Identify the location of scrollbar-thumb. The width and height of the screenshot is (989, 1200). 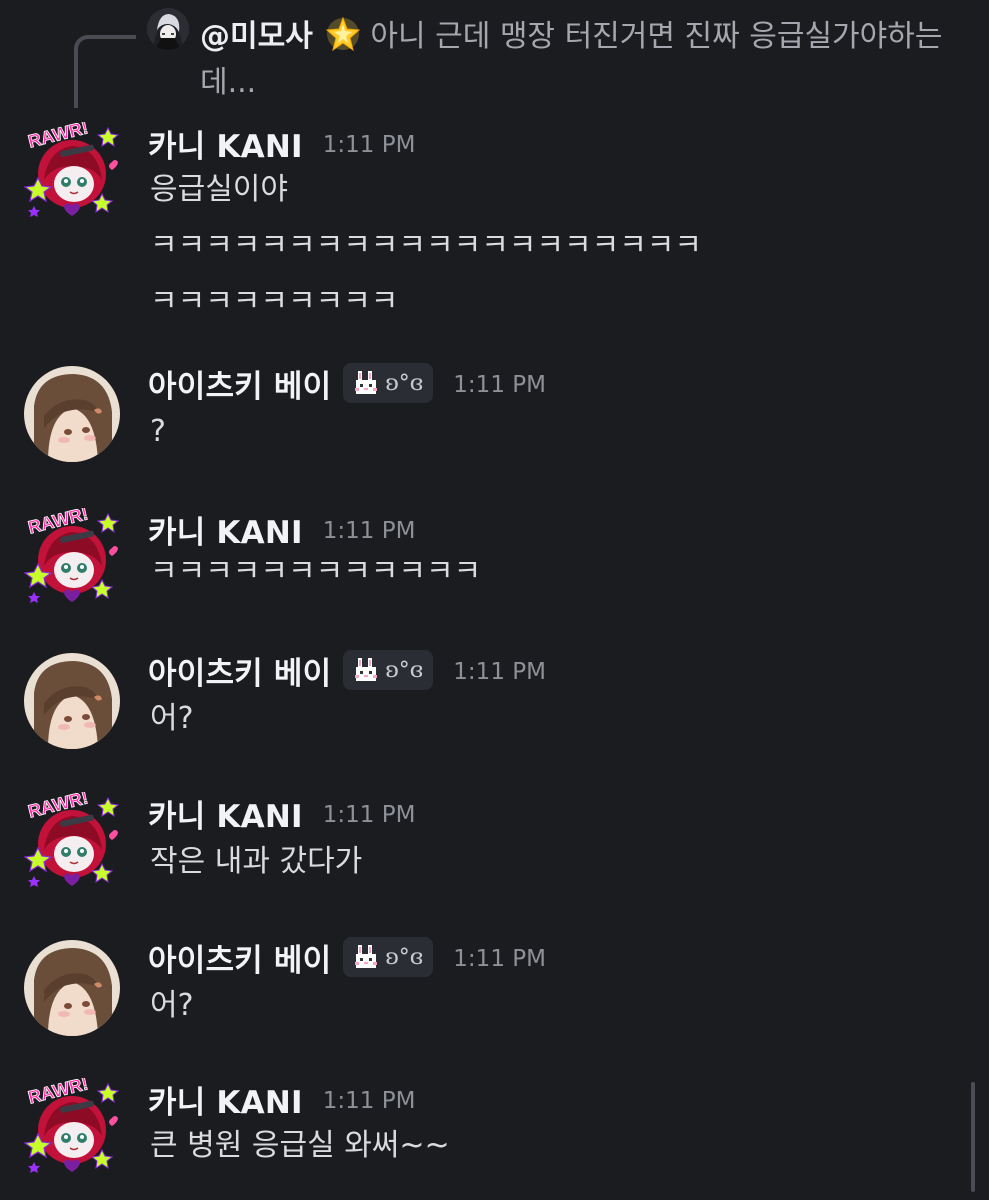
(973, 1137).